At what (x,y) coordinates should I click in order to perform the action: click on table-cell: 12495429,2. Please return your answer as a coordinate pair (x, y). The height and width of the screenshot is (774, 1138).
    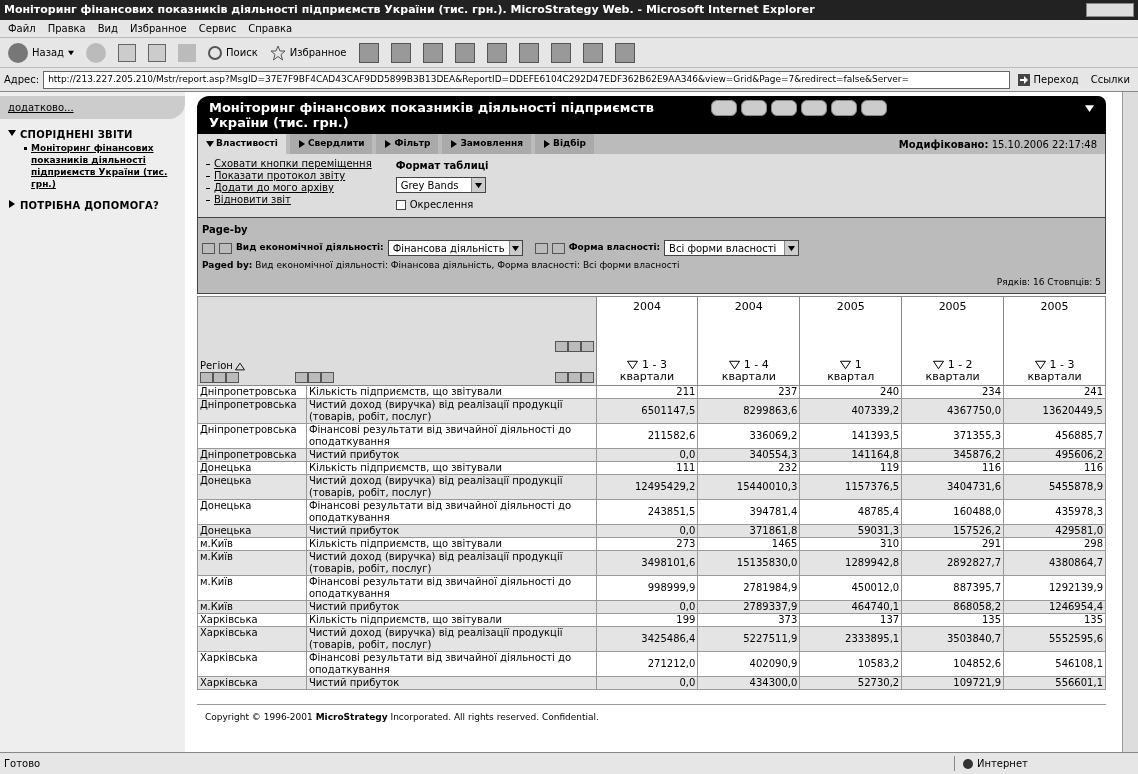
    Looking at the image, I should click on (647, 487).